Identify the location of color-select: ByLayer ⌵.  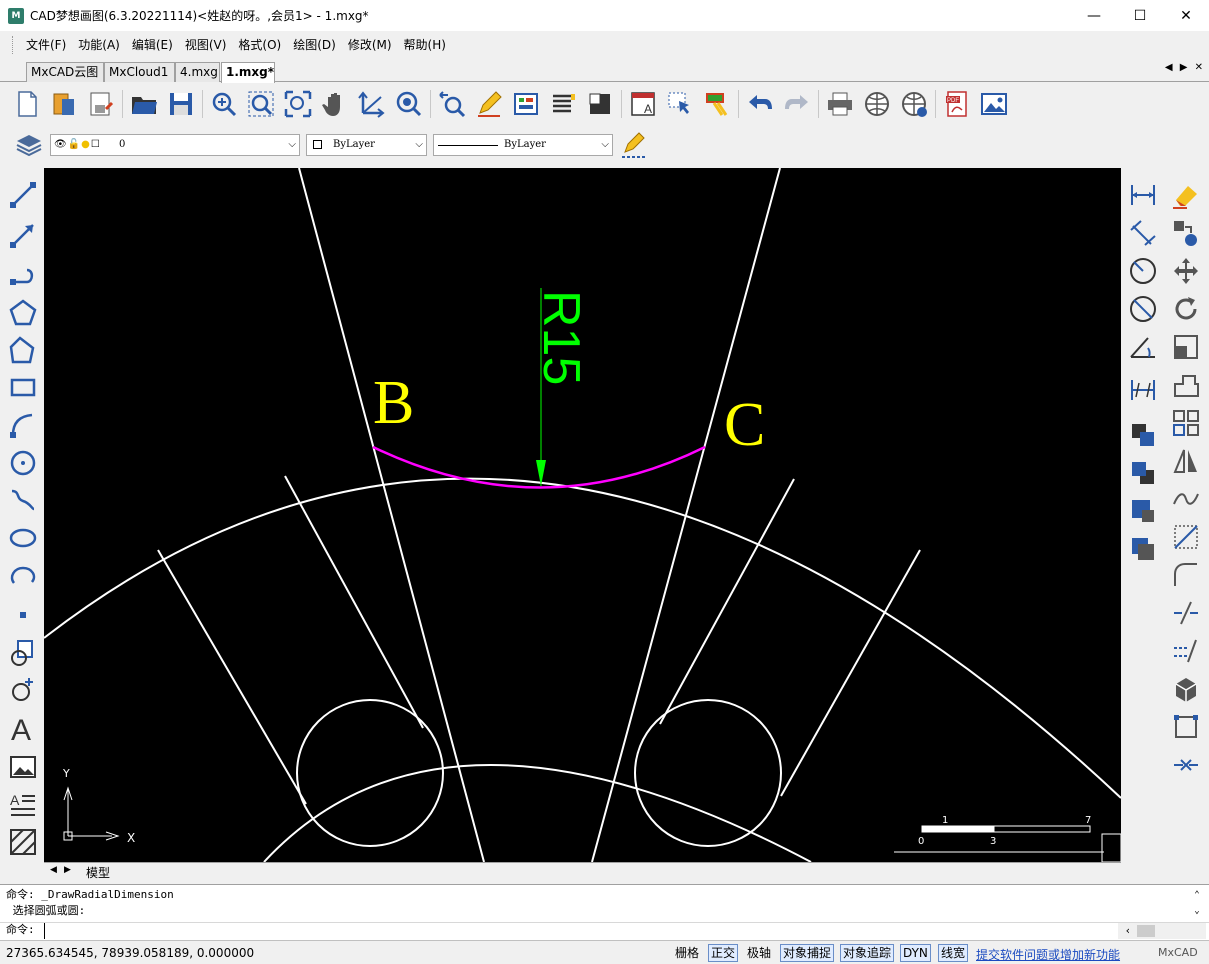
(366, 145).